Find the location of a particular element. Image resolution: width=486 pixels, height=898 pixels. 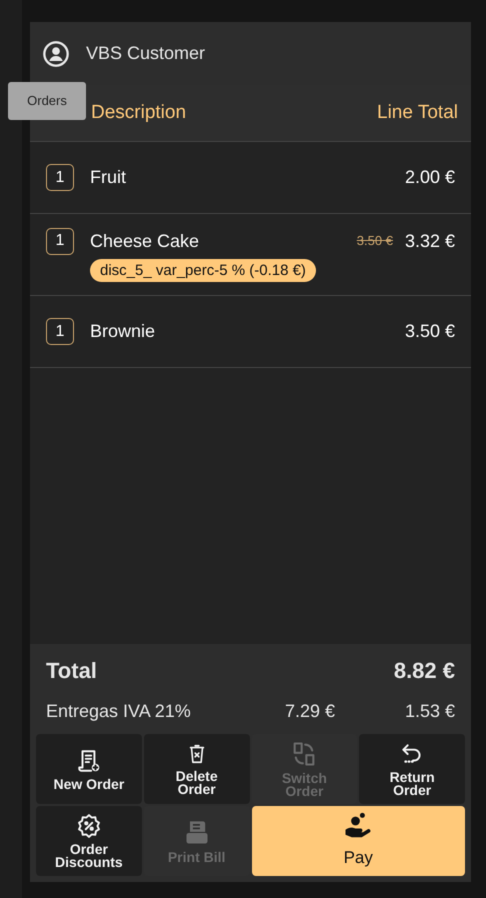

user-circle-icon is located at coordinates (56, 54).